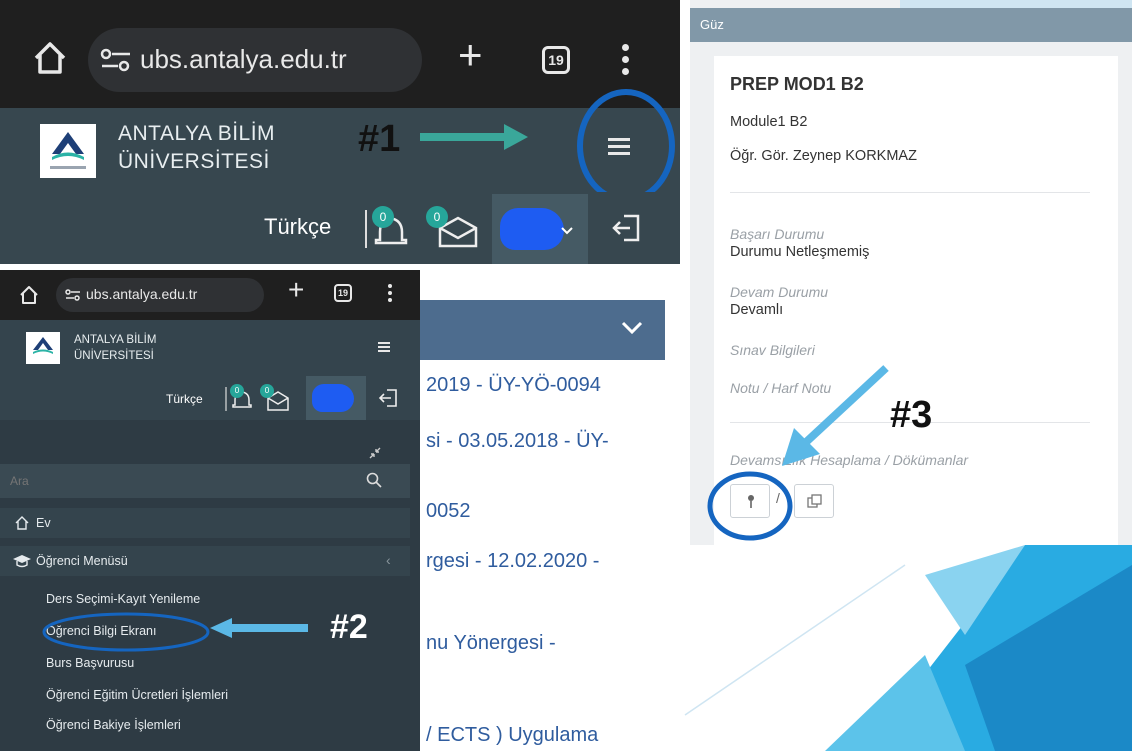 This screenshot has width=1132, height=751. What do you see at coordinates (22, 561) in the screenshot?
I see `graduation-cap-icon` at bounding box center [22, 561].